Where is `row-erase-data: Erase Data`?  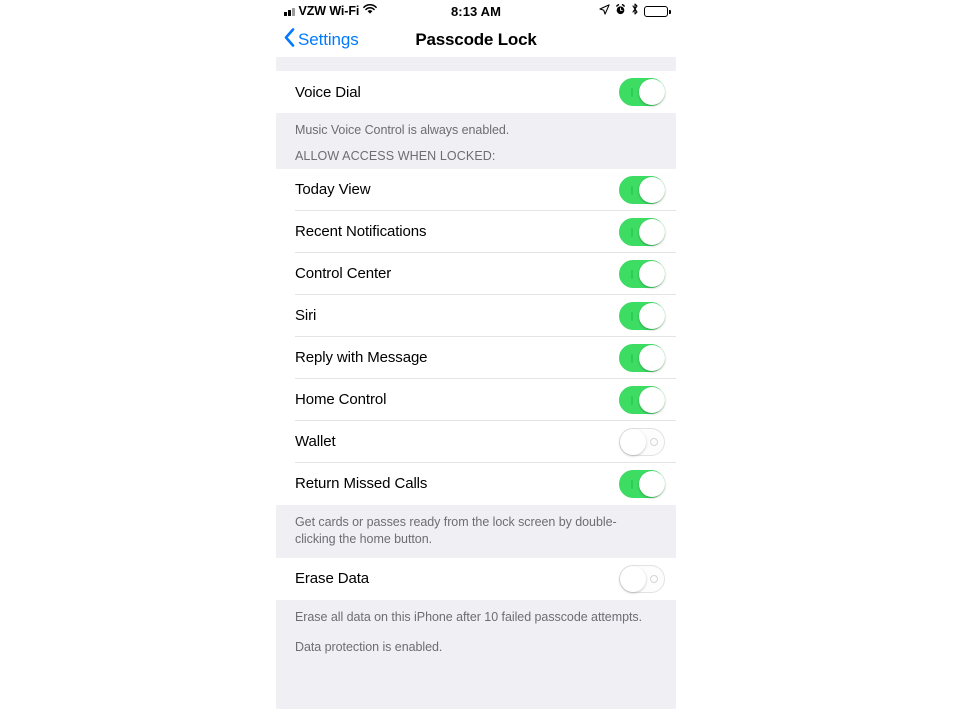 row-erase-data: Erase Data is located at coordinates (476, 578).